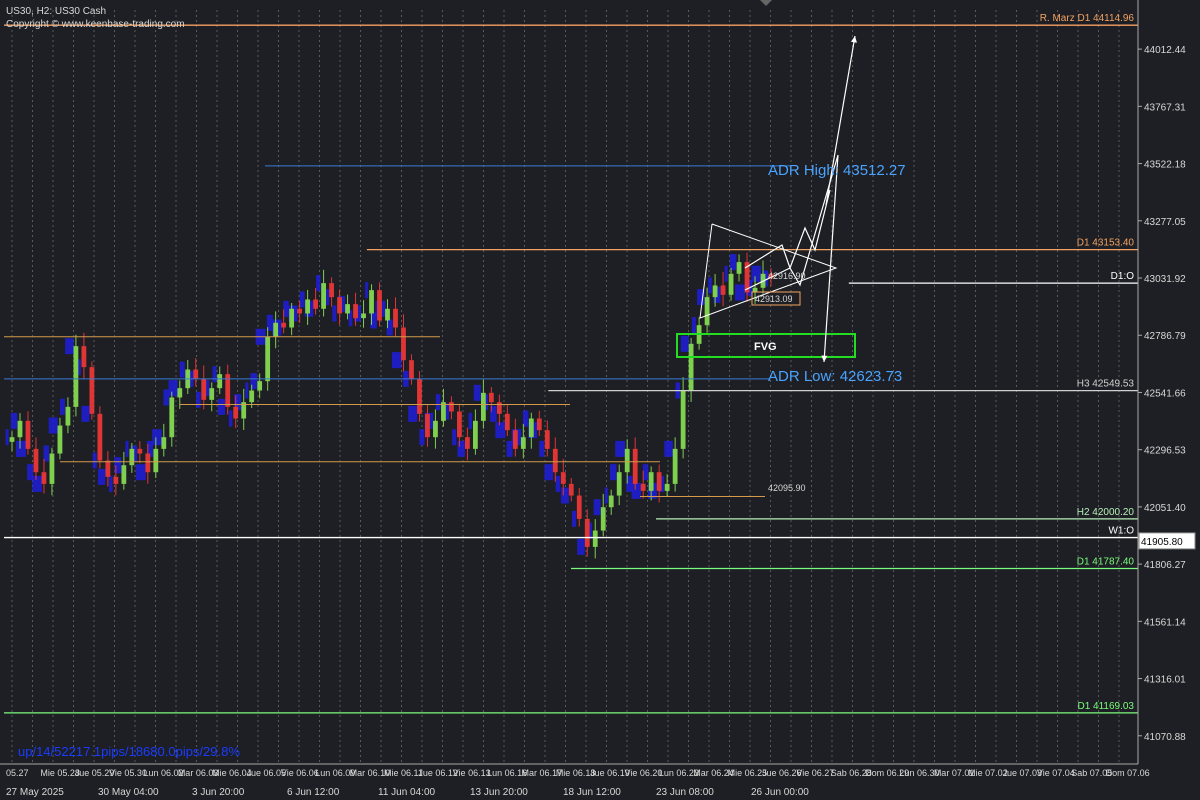  Describe the element at coordinates (472, 773) in the screenshot. I see `time-label-upper: Vie 06.13` at that location.